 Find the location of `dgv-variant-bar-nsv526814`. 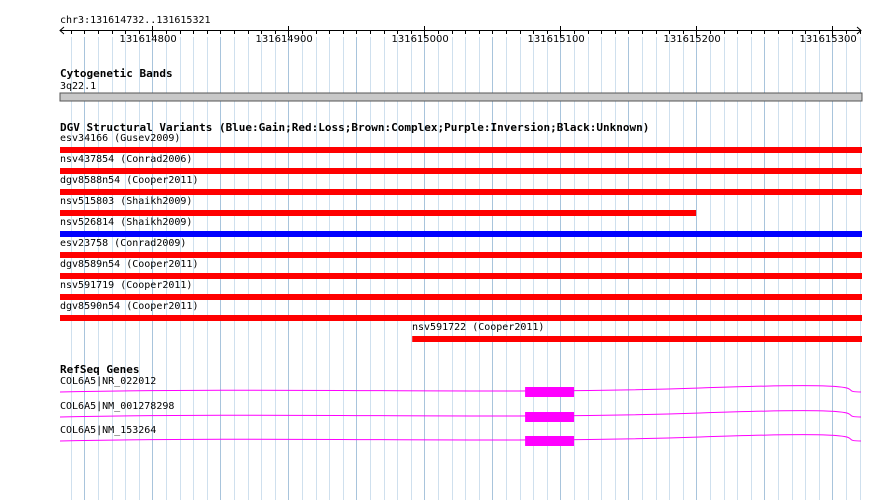

dgv-variant-bar-nsv526814 is located at coordinates (461, 234).